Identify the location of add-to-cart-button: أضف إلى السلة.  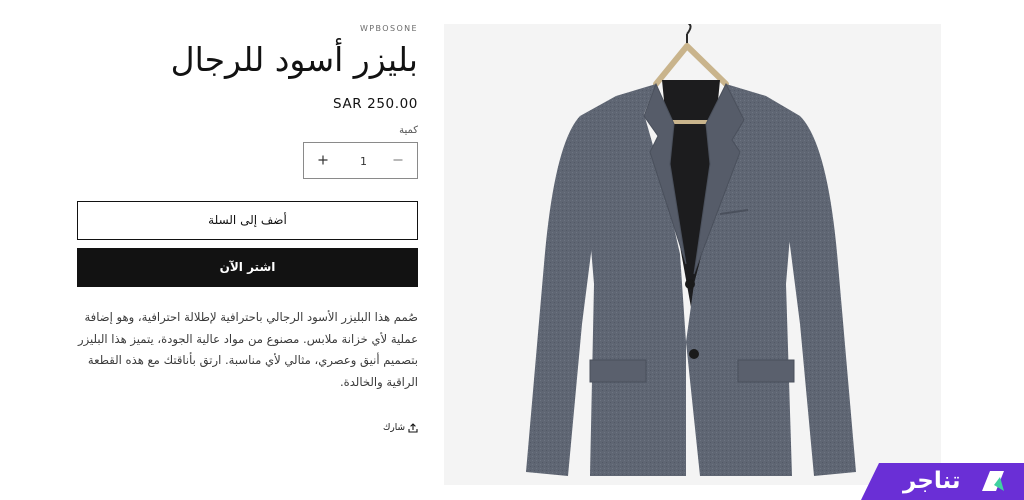
(247, 220).